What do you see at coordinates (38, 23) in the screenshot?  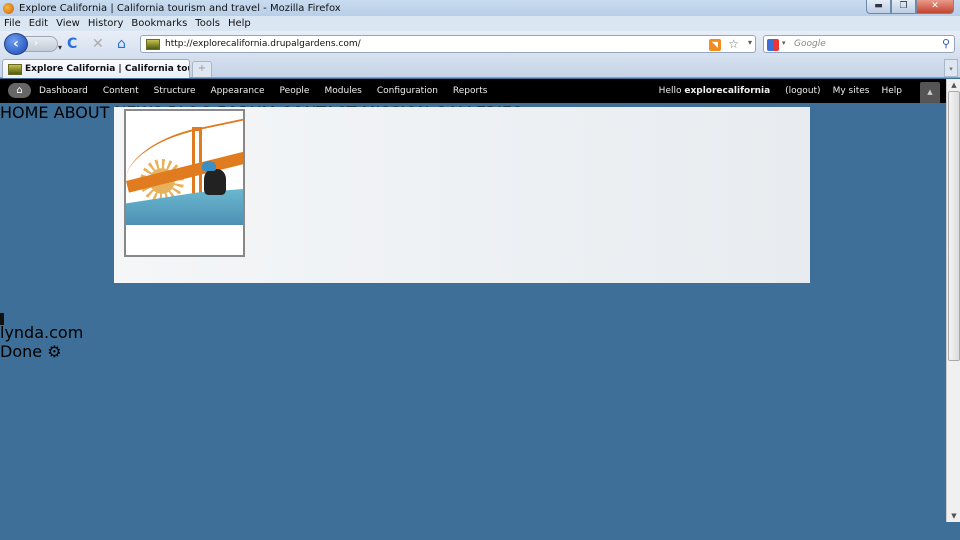 I see `menu-edit: Edit` at bounding box center [38, 23].